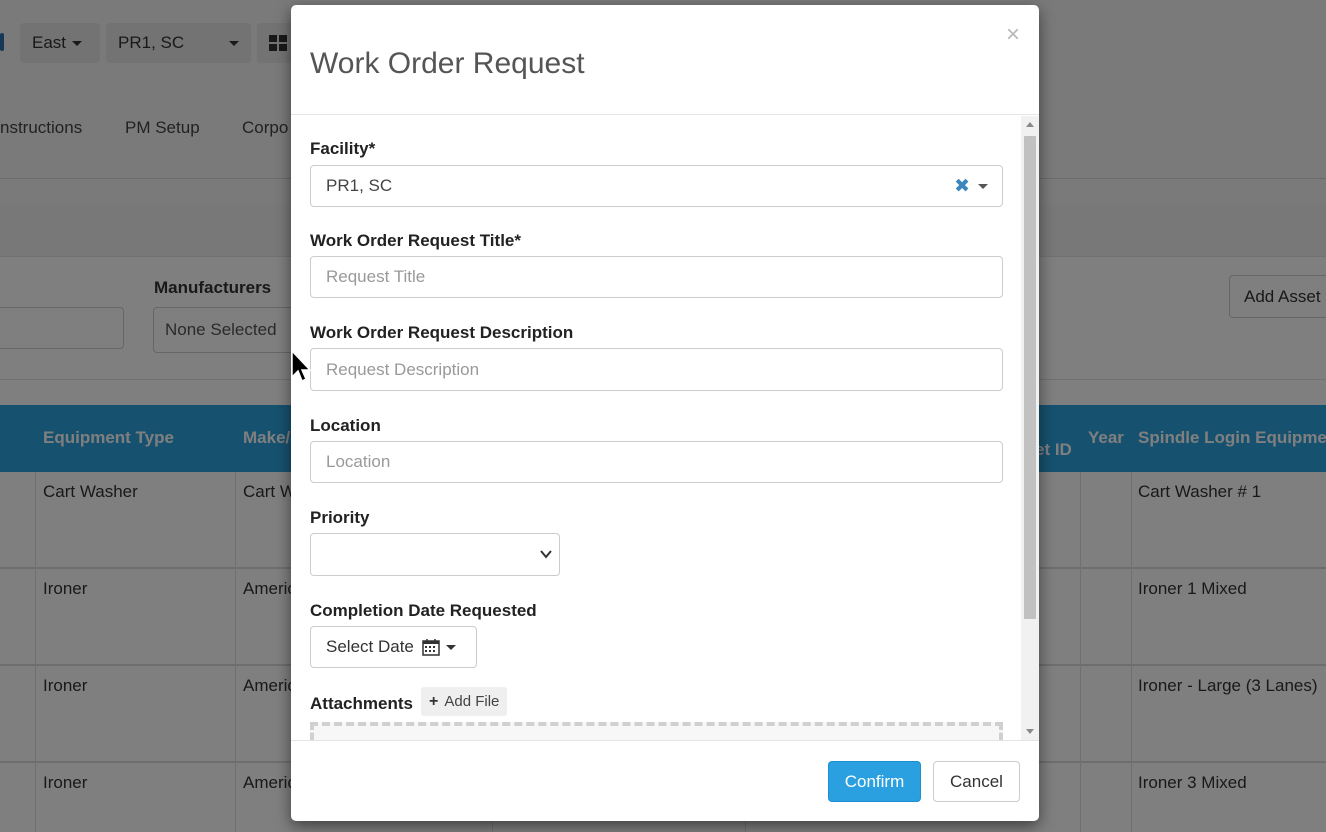 The height and width of the screenshot is (832, 1326). Describe the element at coordinates (665, 60) in the screenshot. I see `modal-header: Work Order Request ×` at that location.